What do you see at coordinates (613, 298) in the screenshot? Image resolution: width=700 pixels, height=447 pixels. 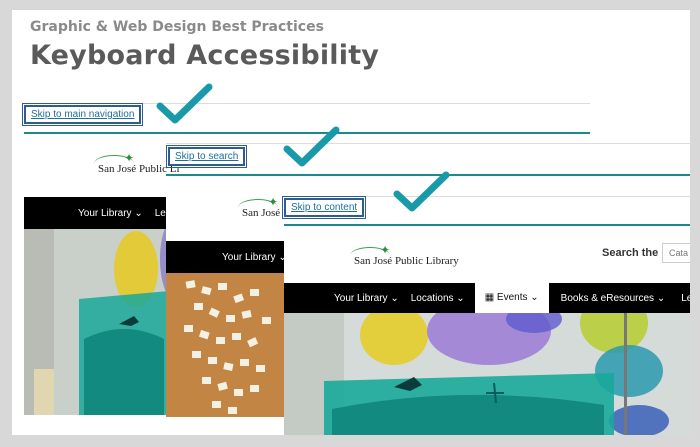 I see `nav-item-books-eresources: Books & eResources ⌄` at bounding box center [613, 298].